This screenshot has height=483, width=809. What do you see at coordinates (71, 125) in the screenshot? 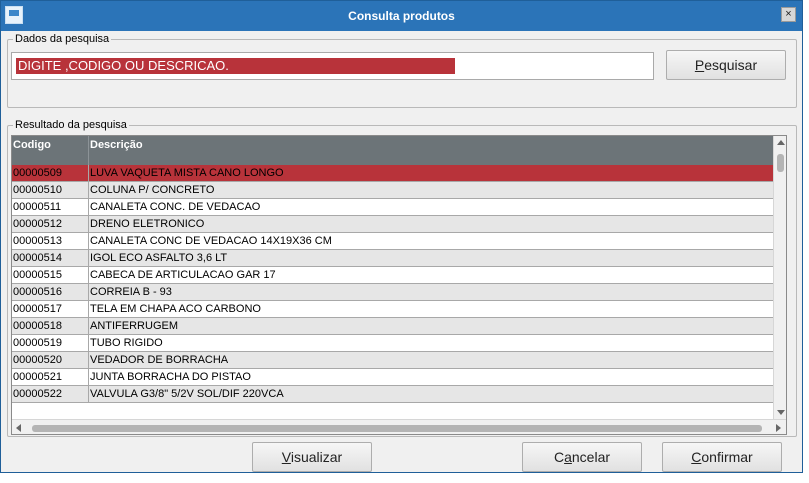
I see `results-group-legend: Resultado da pesquisa` at bounding box center [71, 125].